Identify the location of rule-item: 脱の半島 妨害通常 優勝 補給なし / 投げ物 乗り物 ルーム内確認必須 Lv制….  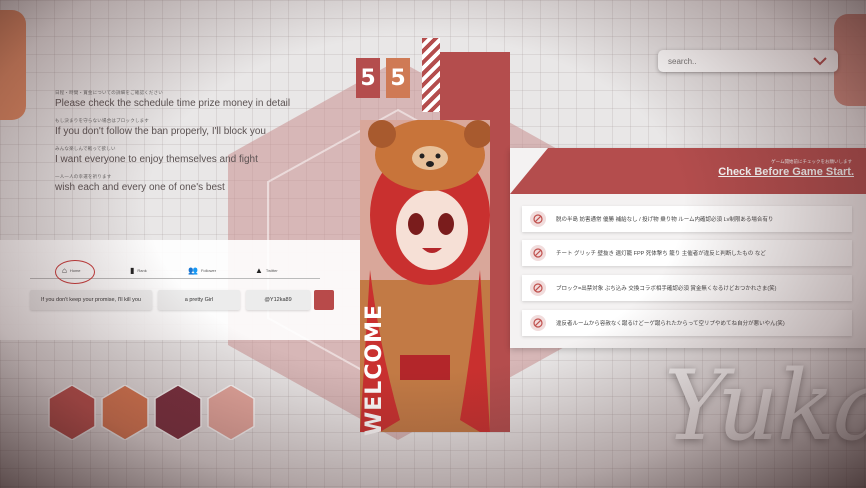
(687, 219).